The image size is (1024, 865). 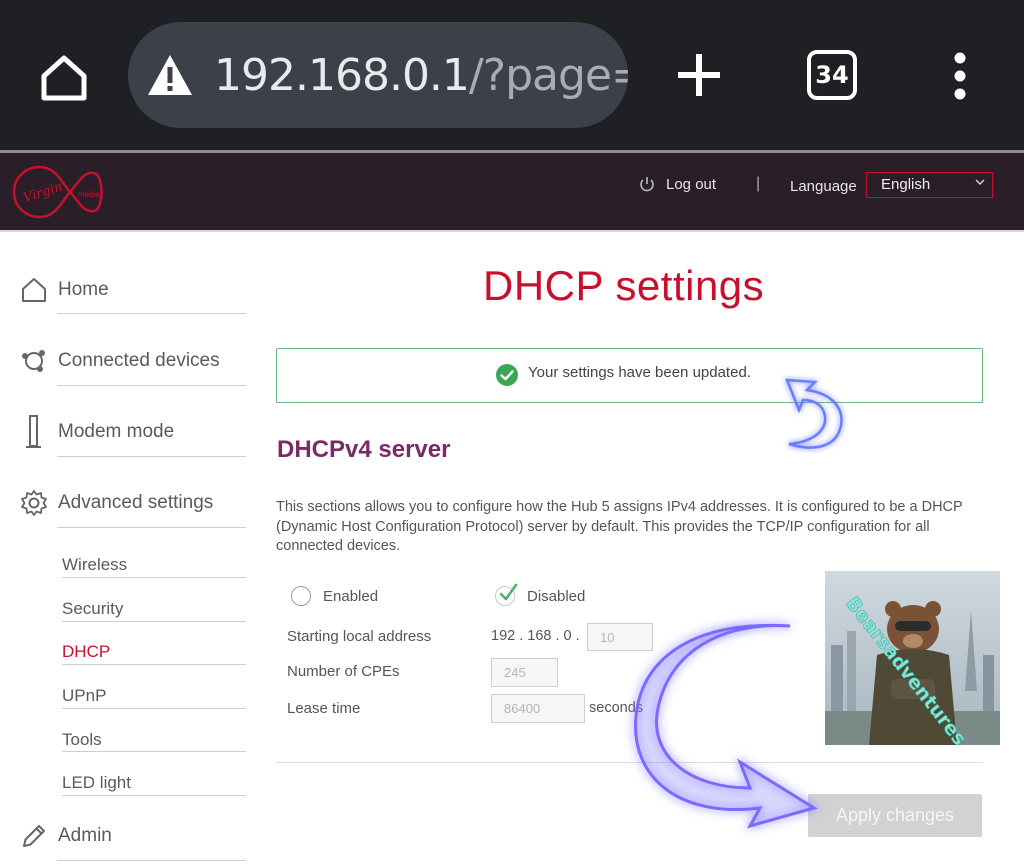 I want to click on sidebar-item-label: Home, so click(x=83, y=289).